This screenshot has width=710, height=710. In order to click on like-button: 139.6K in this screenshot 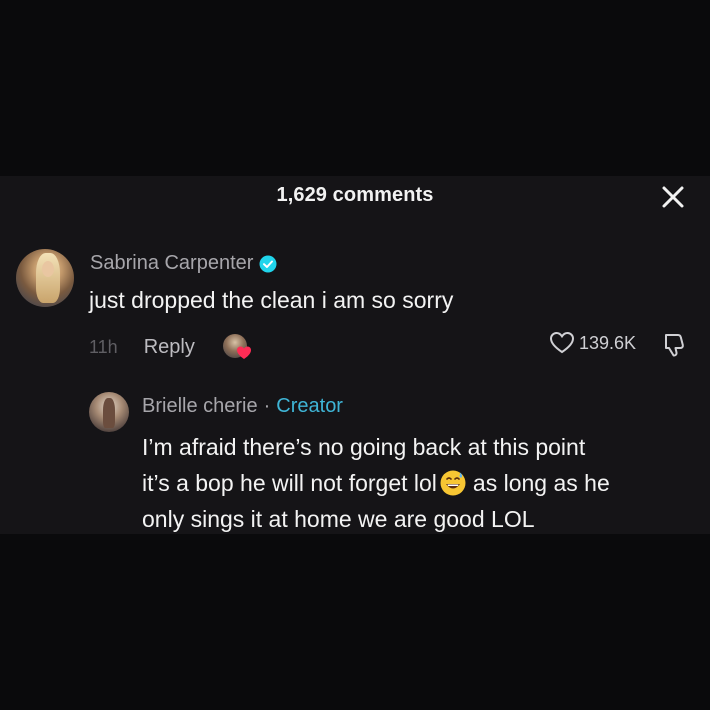, I will do `click(592, 343)`.